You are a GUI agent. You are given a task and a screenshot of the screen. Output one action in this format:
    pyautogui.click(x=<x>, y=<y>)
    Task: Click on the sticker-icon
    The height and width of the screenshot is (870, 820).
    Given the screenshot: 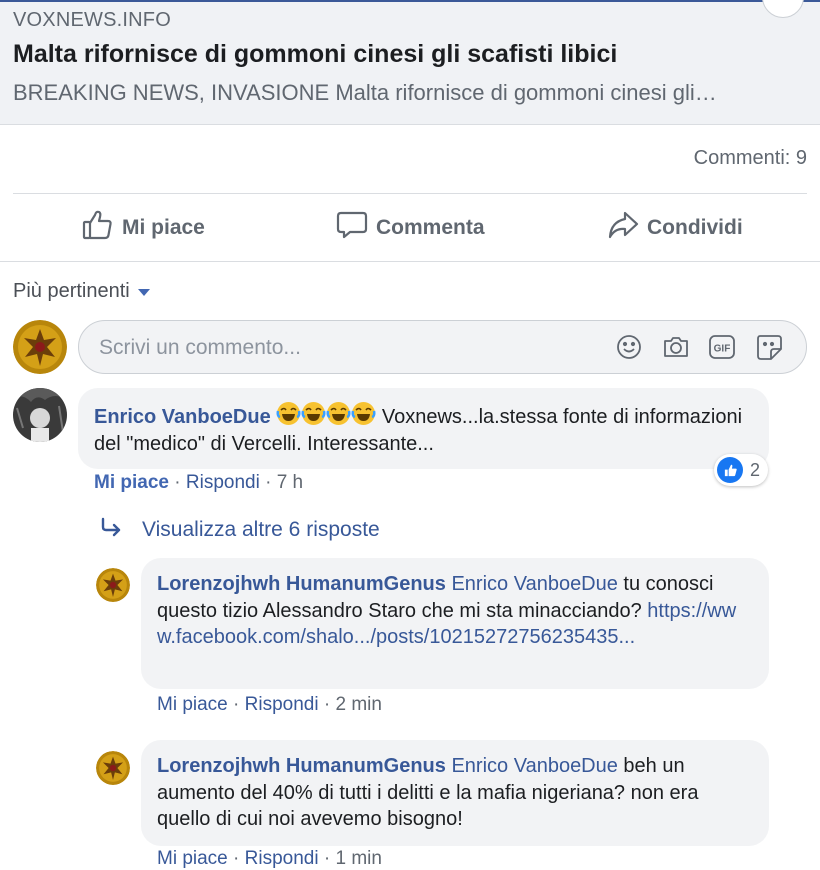 What is the action you would take?
    pyautogui.click(x=769, y=347)
    